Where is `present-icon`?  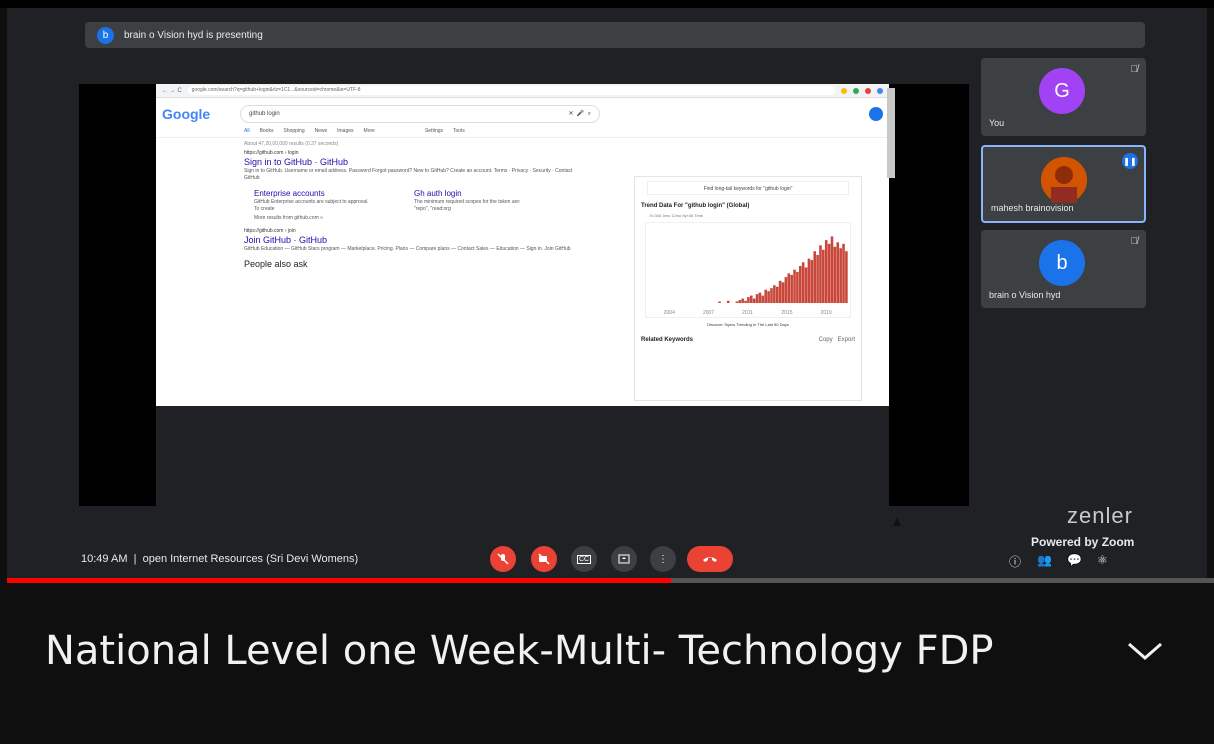 present-icon is located at coordinates (624, 559).